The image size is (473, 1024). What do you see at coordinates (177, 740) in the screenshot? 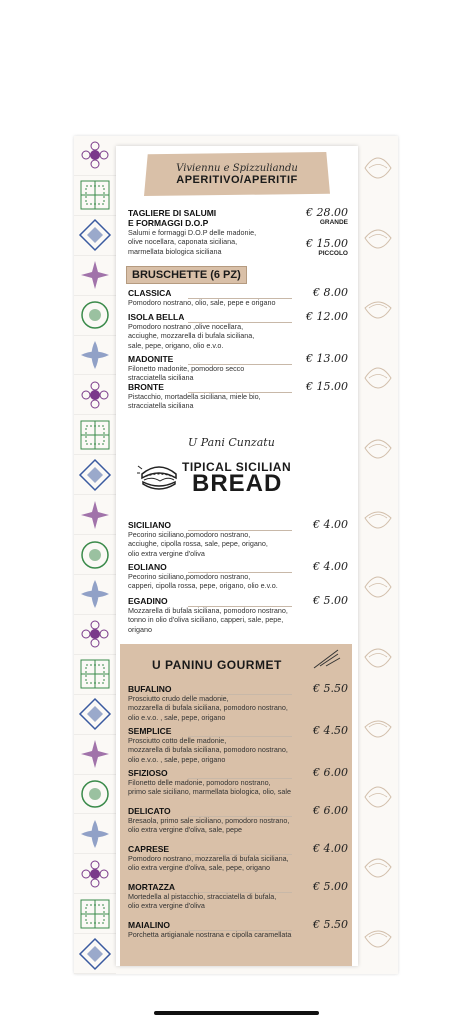
I see `gourmet-item-desc: Prosciutto cotto delle madonie,` at bounding box center [177, 740].